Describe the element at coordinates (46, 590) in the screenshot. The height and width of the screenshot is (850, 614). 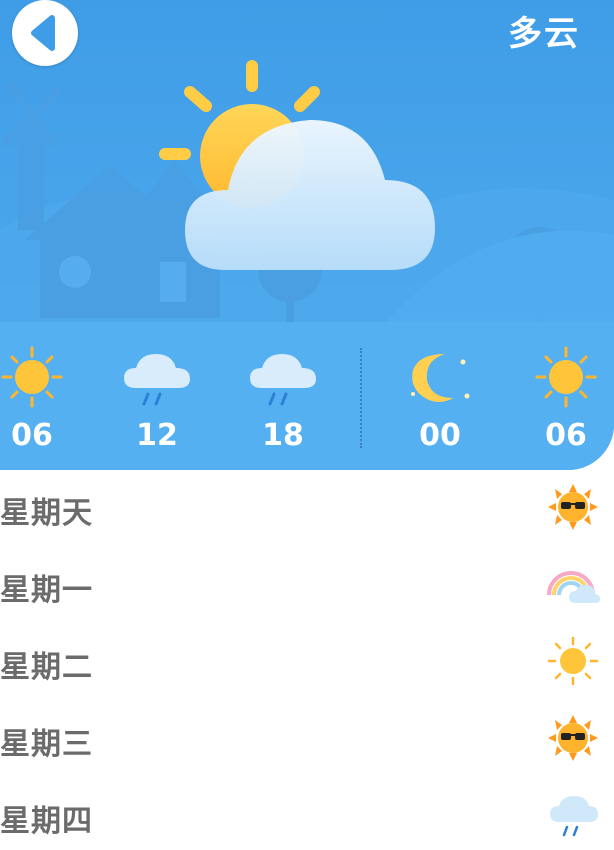
I see `day-name: 星期一` at that location.